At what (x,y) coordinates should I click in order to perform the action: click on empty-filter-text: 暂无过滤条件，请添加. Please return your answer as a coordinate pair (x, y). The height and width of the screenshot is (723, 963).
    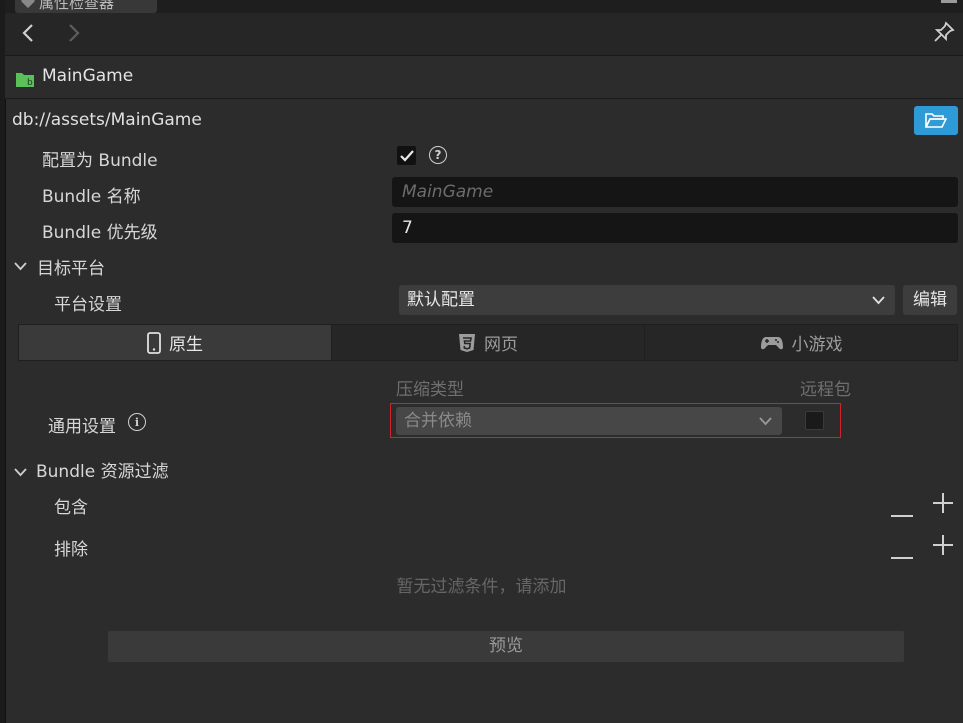
    Looking at the image, I should click on (481, 587).